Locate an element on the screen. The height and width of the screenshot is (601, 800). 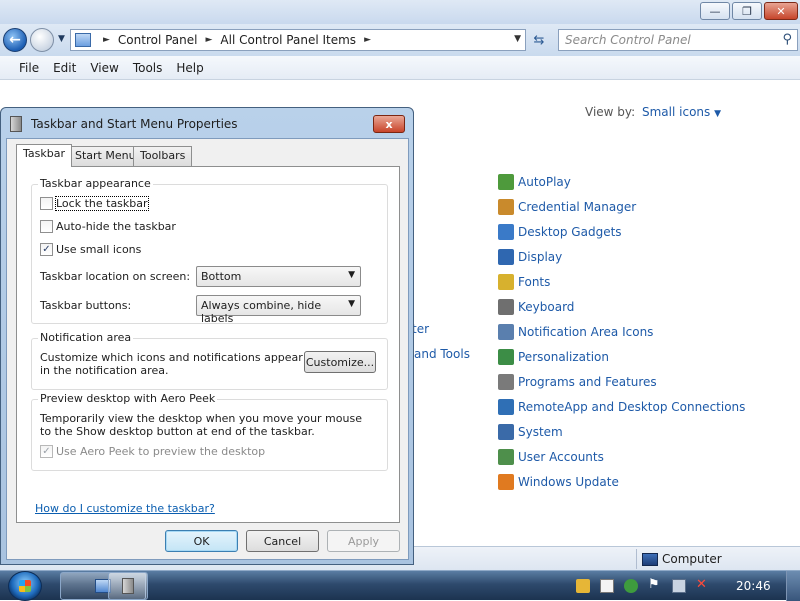
back-arrow-icon: ← is located at coordinates (15, 40).